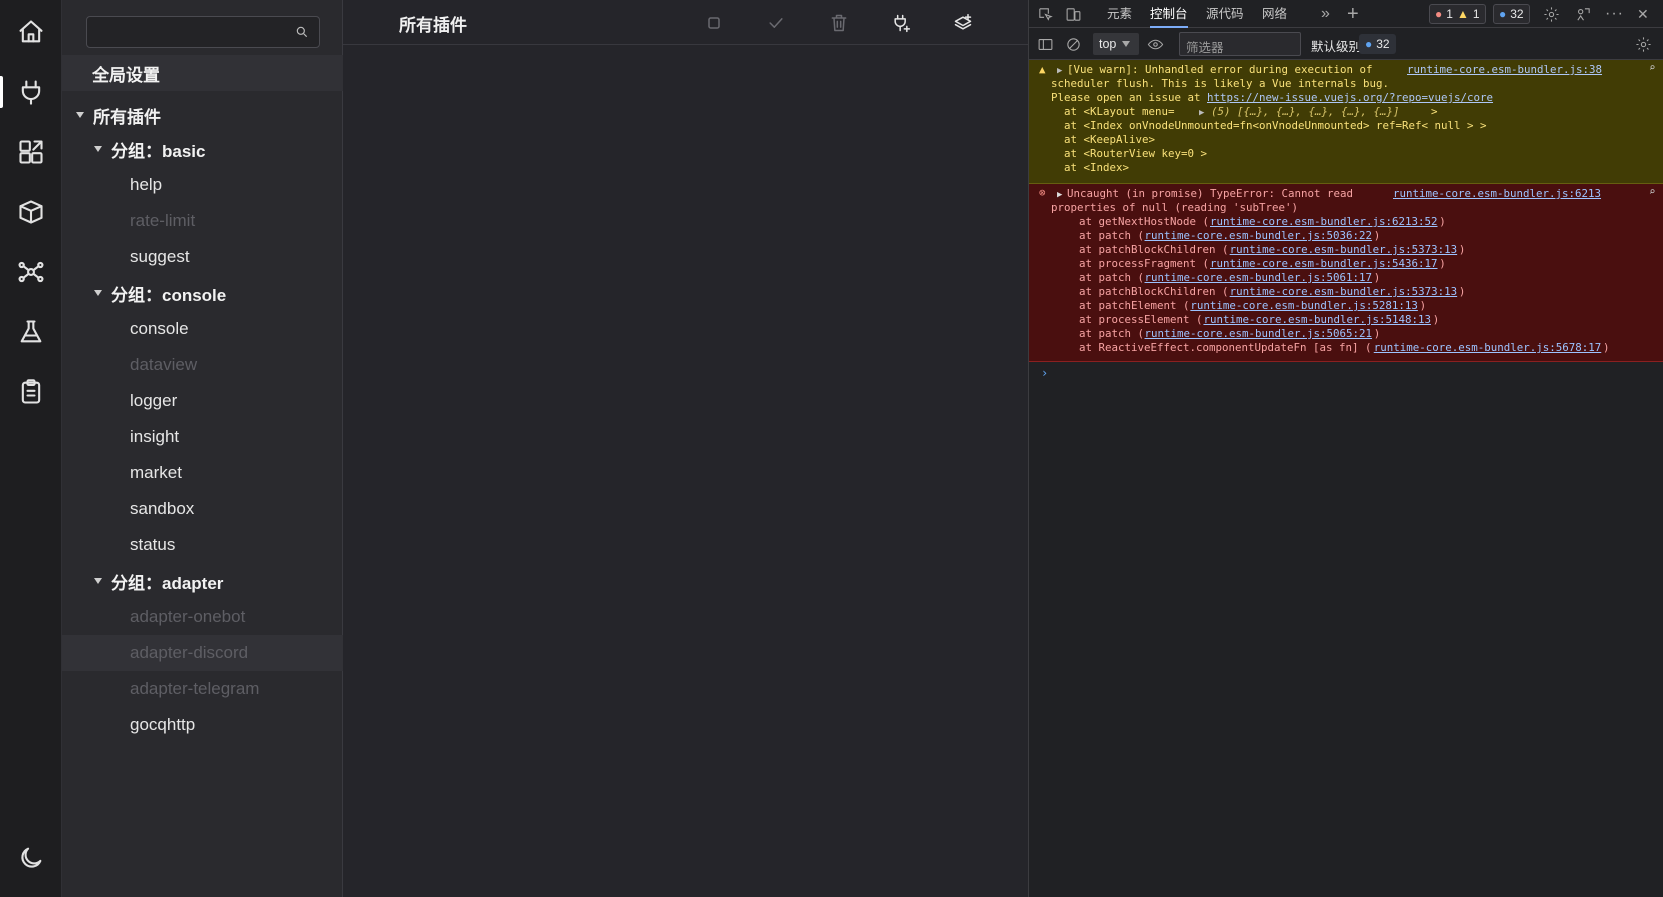 The height and width of the screenshot is (897, 1663). I want to click on all-plugins-item: 所有插件, so click(202, 115).